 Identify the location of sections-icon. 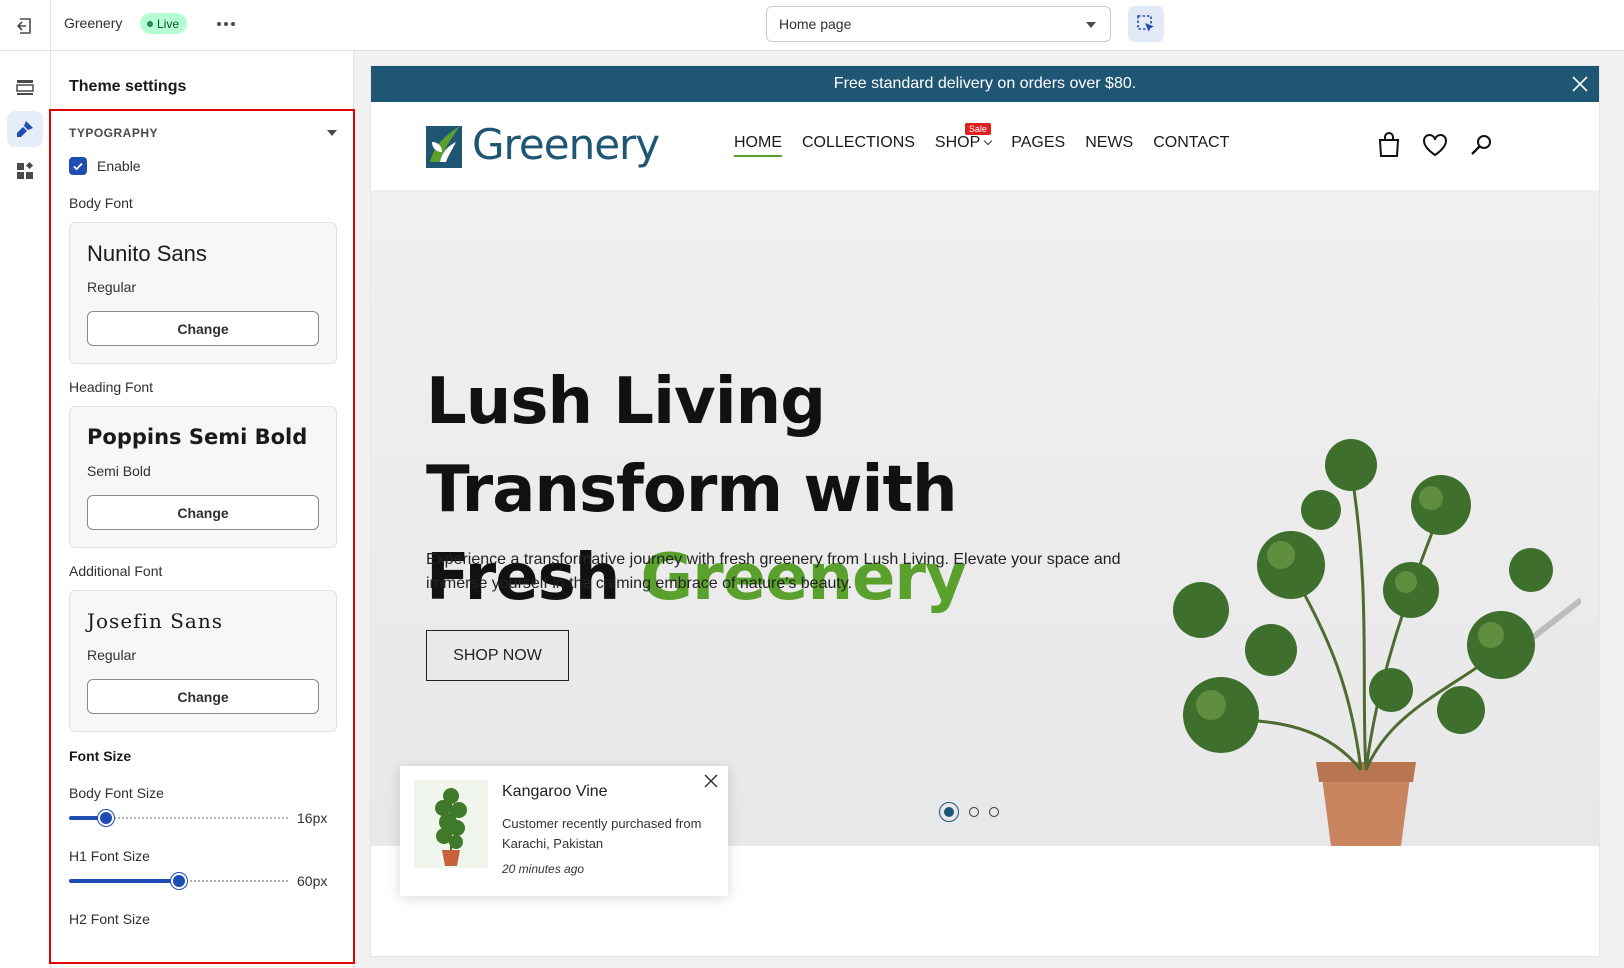
(25, 87).